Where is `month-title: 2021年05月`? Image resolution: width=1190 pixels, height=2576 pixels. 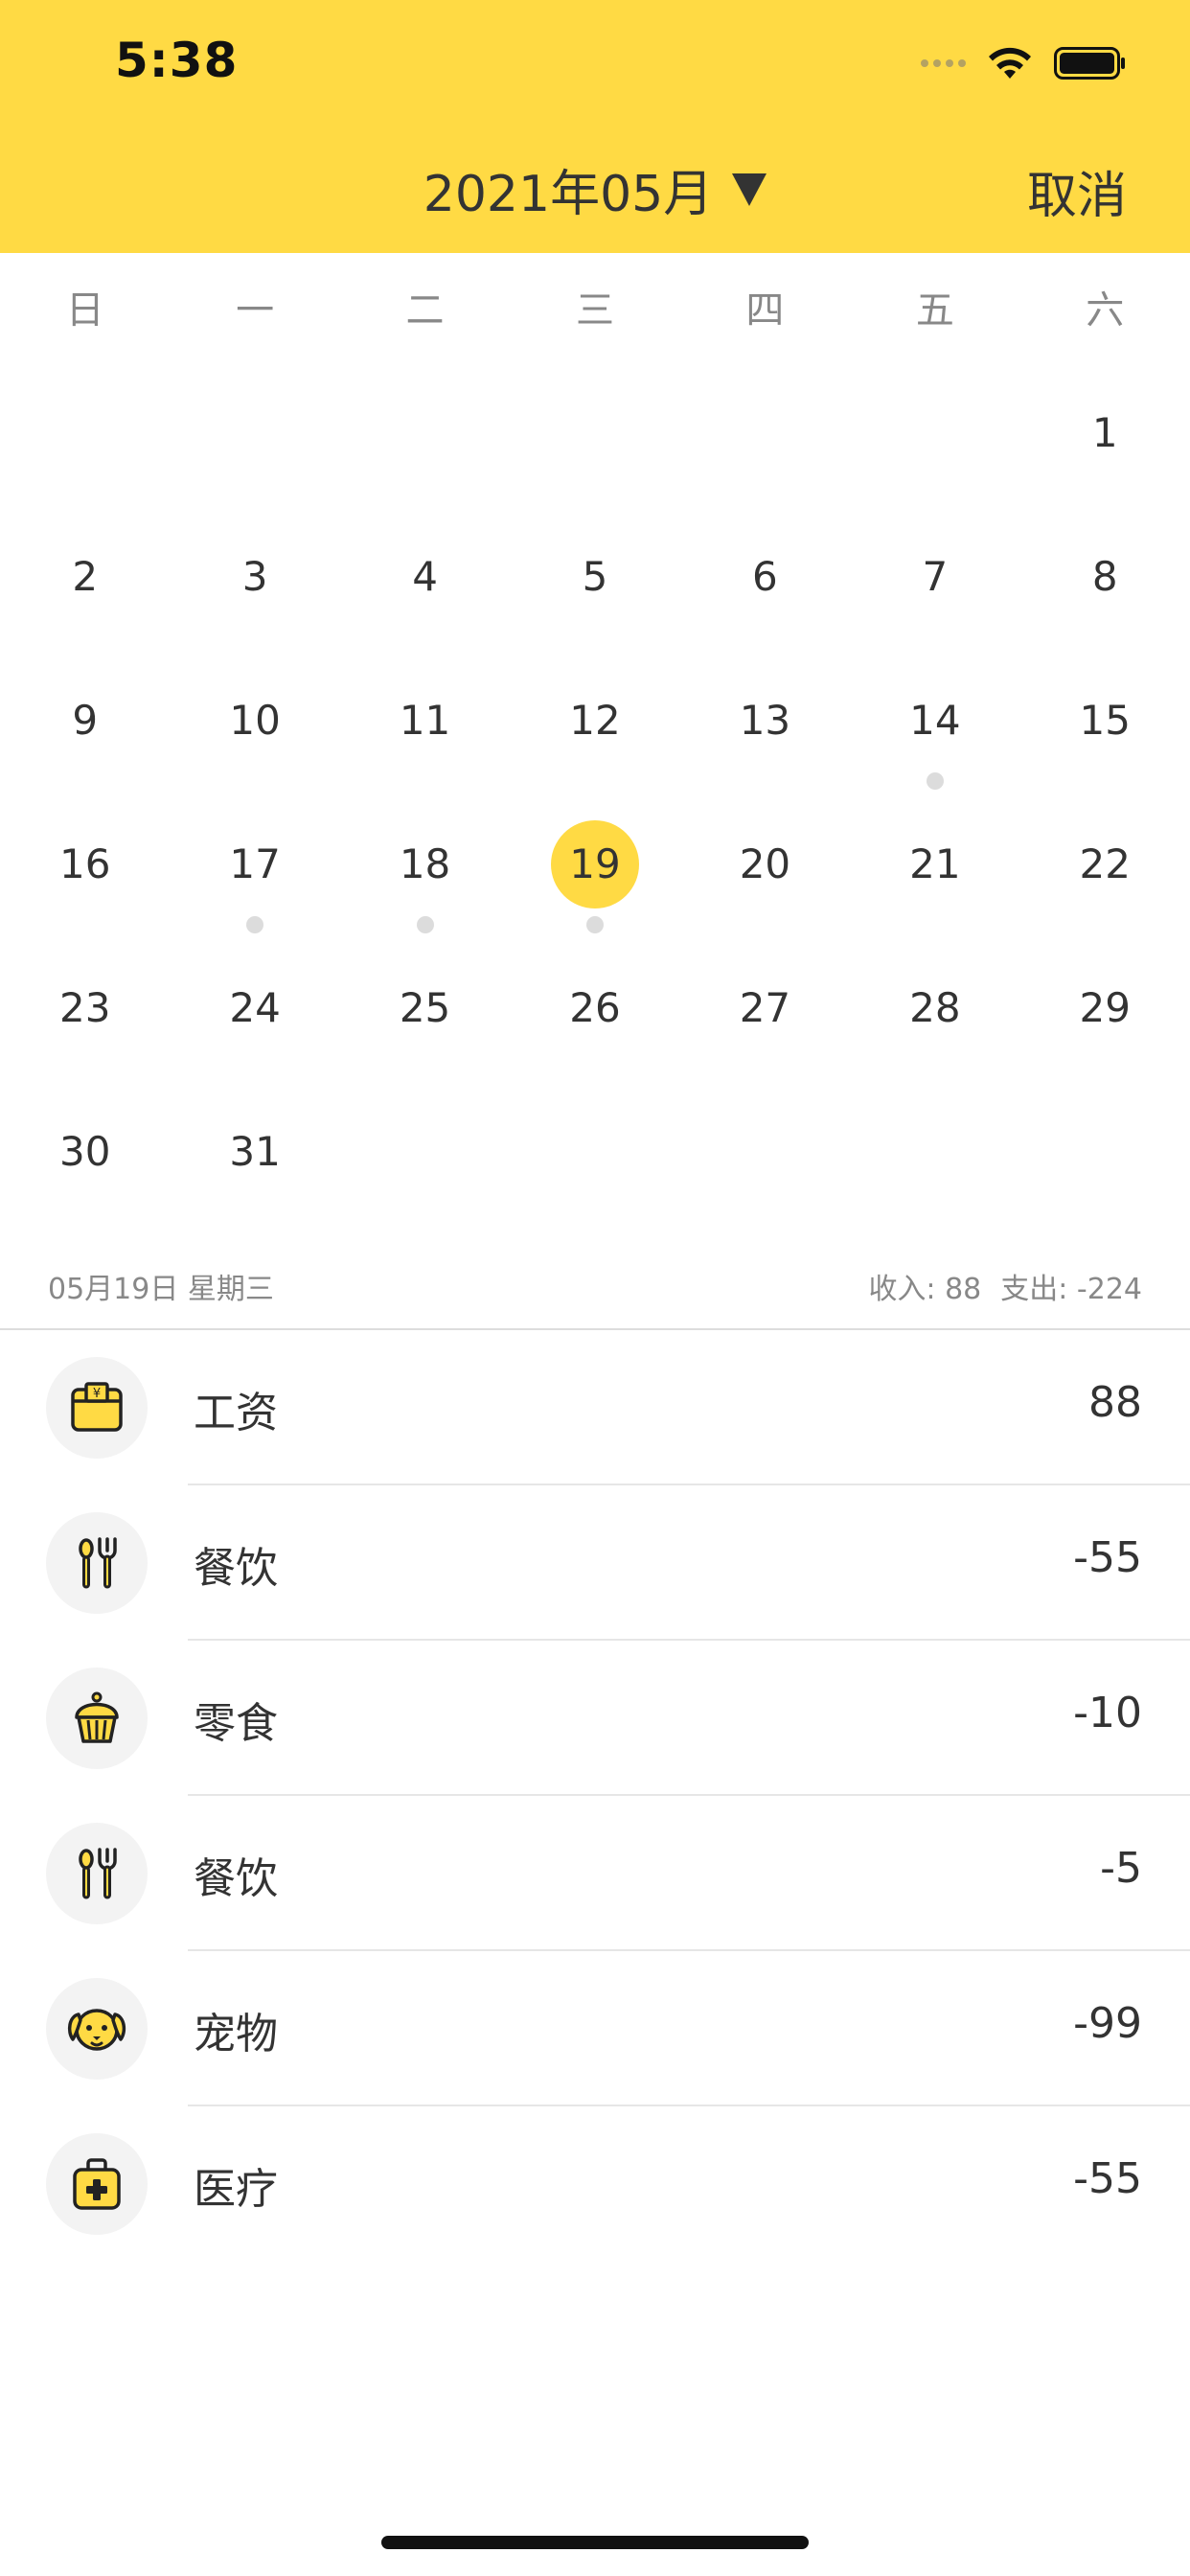 month-title: 2021年05月 is located at coordinates (569, 194).